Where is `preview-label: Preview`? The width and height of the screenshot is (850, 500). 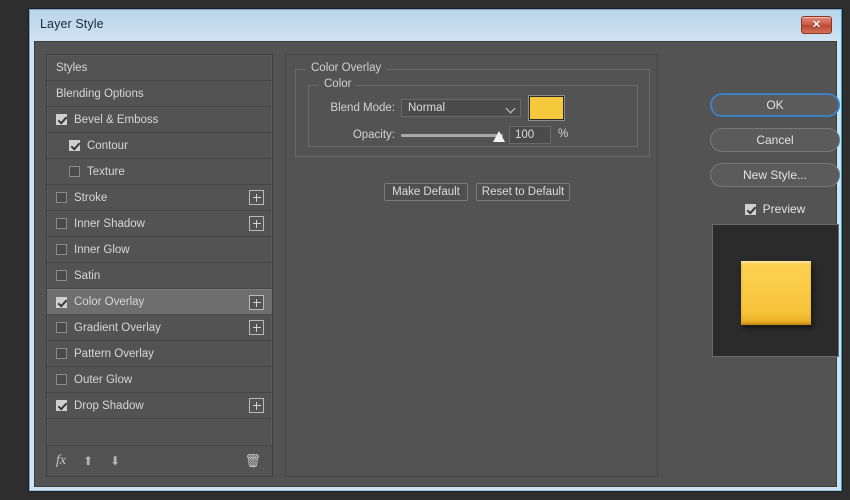 preview-label: Preview is located at coordinates (784, 209).